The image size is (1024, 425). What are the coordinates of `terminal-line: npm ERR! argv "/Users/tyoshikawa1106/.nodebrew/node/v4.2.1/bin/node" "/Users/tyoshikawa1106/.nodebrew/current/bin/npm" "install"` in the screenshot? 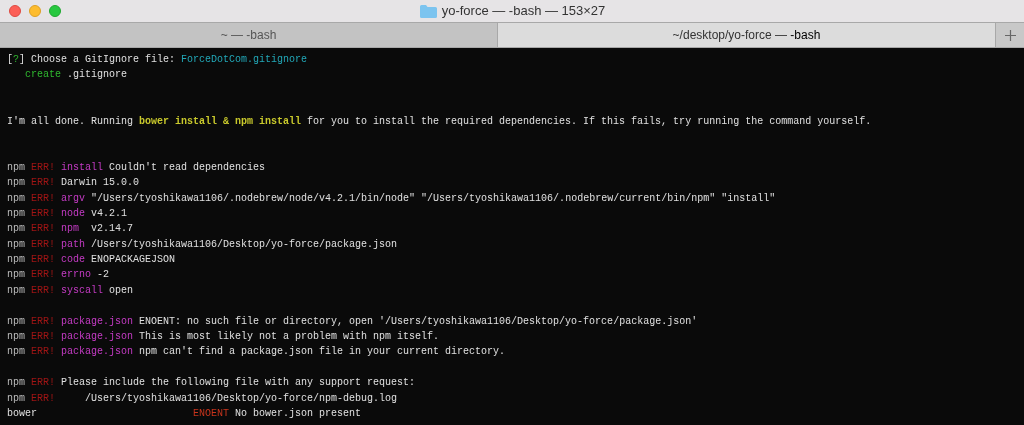 It's located at (391, 198).